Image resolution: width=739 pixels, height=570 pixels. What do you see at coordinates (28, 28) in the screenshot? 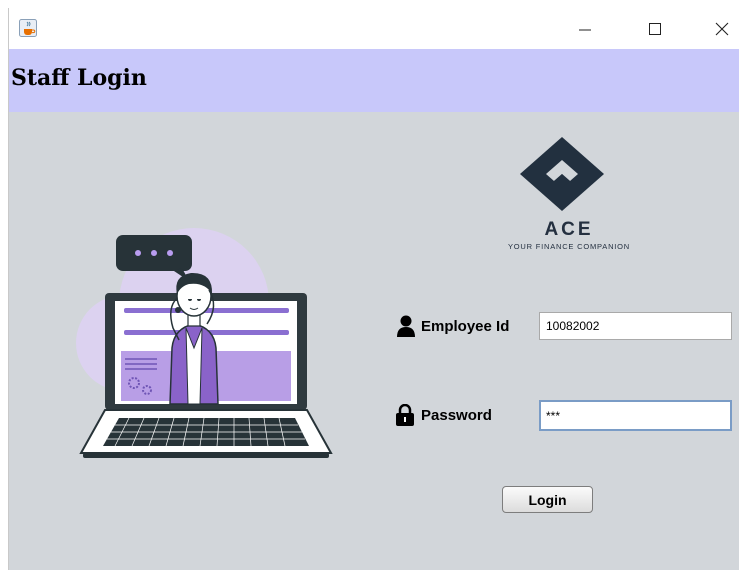
I see `java-cup-icon` at bounding box center [28, 28].